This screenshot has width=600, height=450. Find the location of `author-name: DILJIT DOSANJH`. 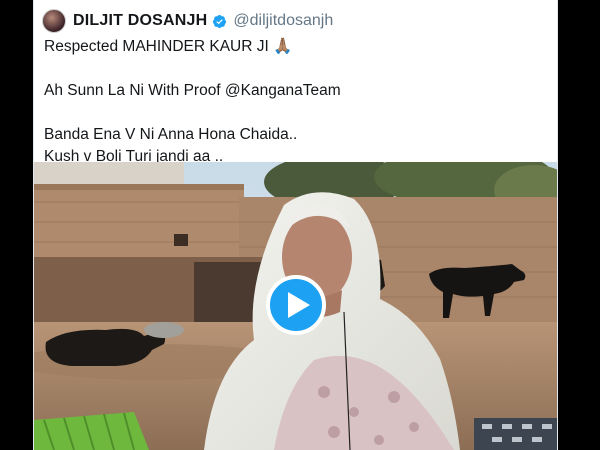

author-name: DILJIT DOSANJH is located at coordinates (140, 21).